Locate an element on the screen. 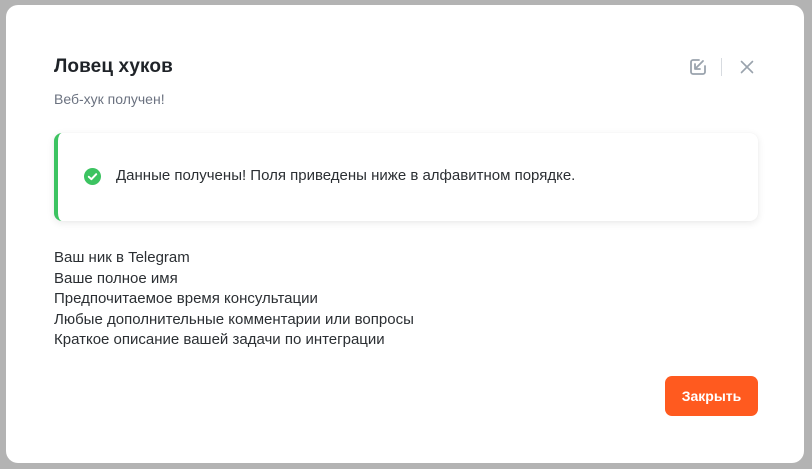  dialog-subtitle: Веб-хук получен! is located at coordinates (109, 99).